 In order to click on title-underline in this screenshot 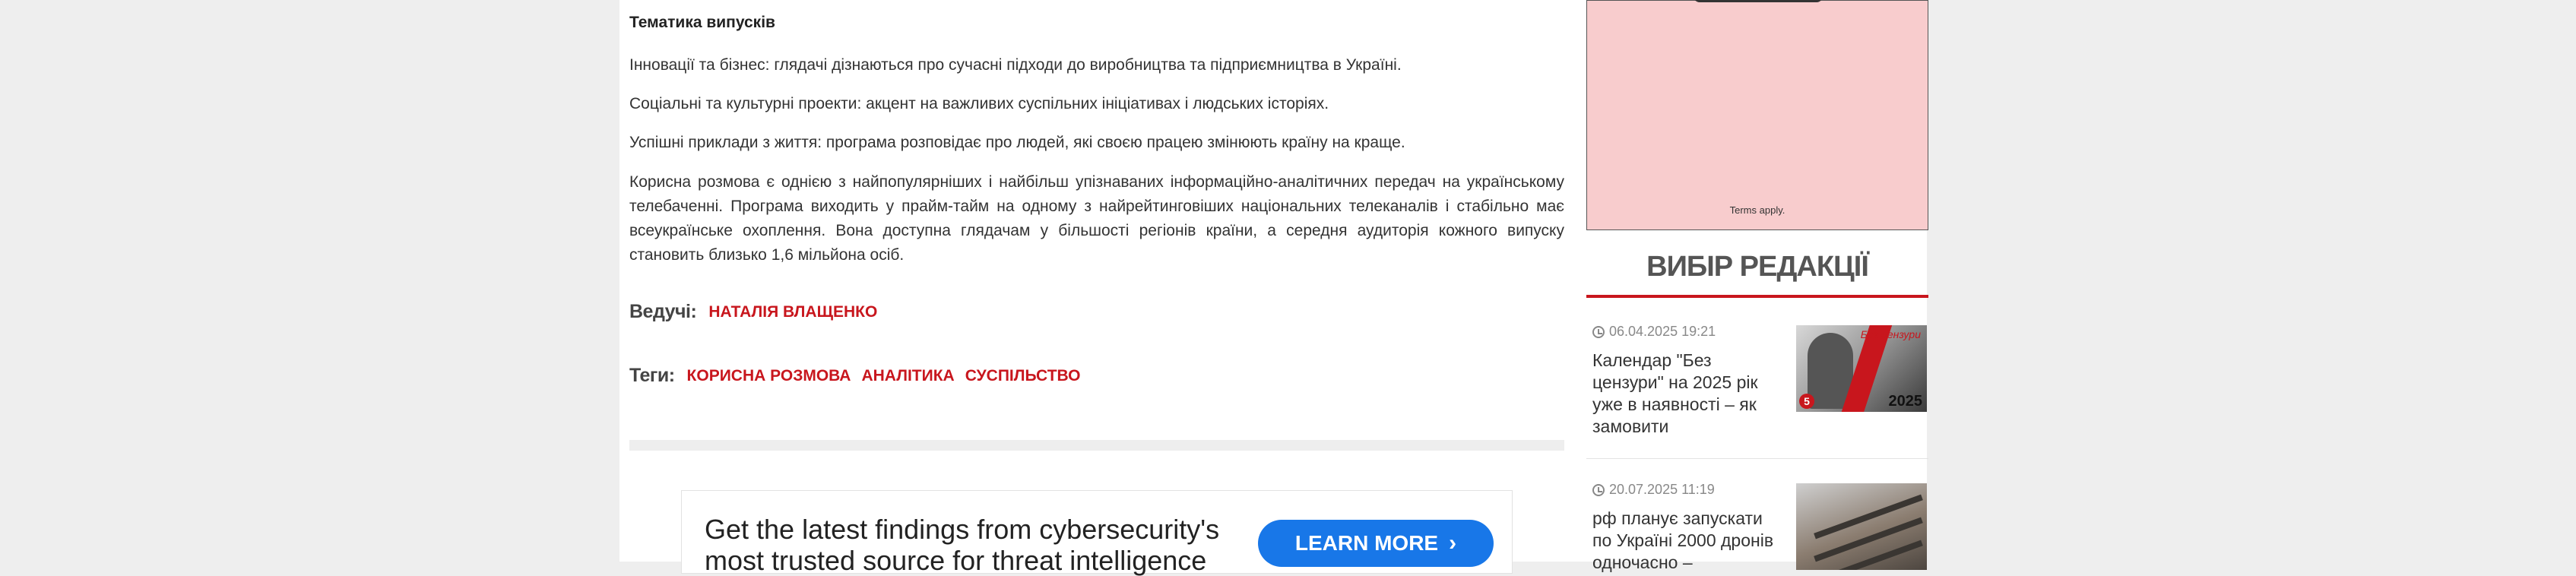, I will do `click(1757, 296)`.